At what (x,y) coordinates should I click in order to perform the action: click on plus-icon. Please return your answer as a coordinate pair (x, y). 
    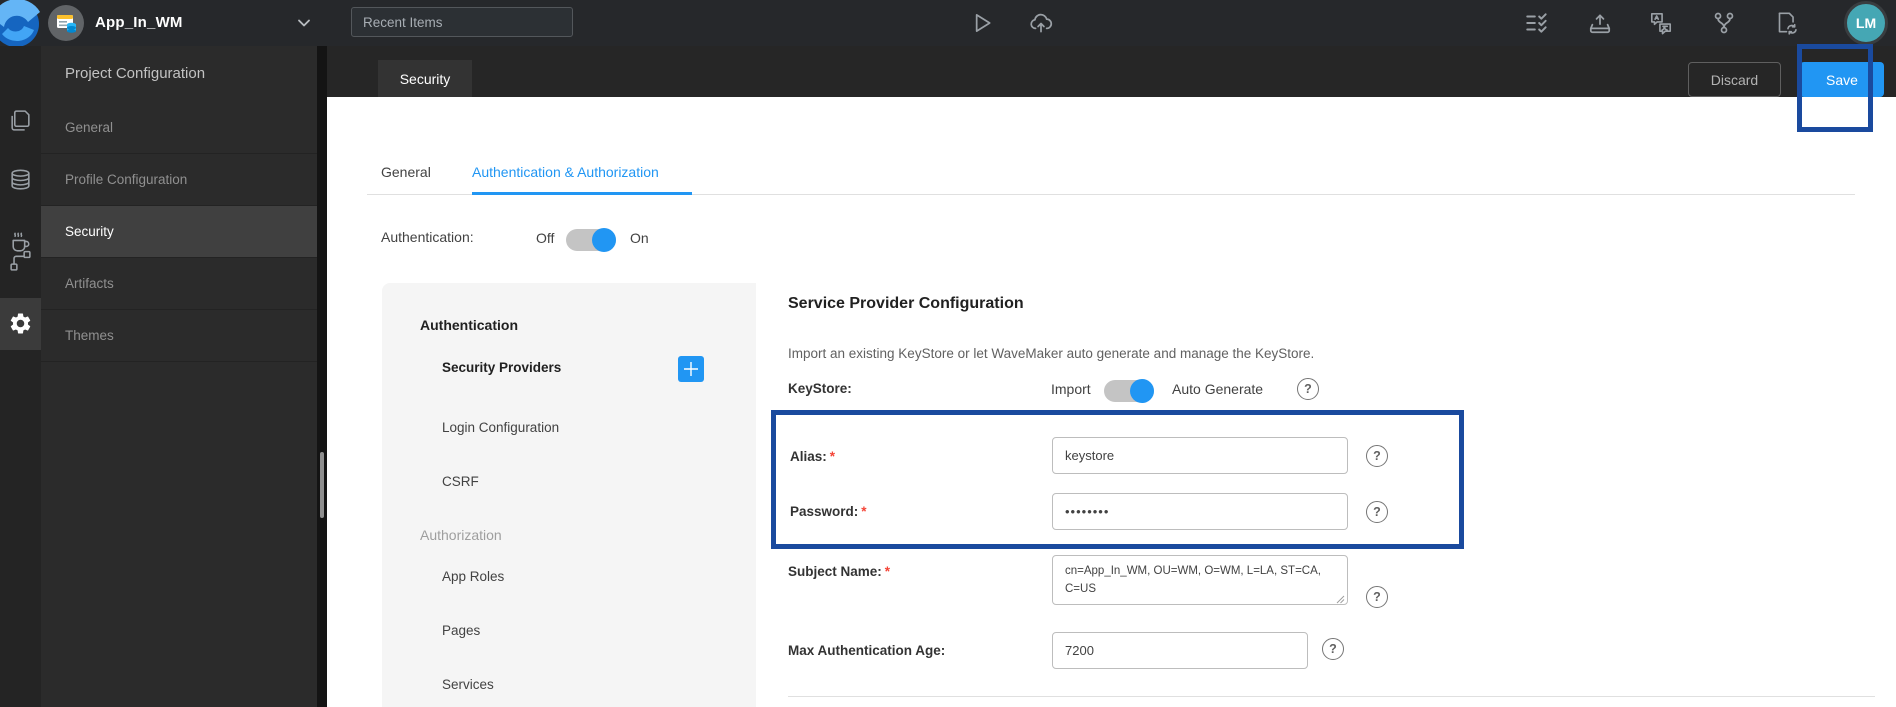
    Looking at the image, I should click on (691, 369).